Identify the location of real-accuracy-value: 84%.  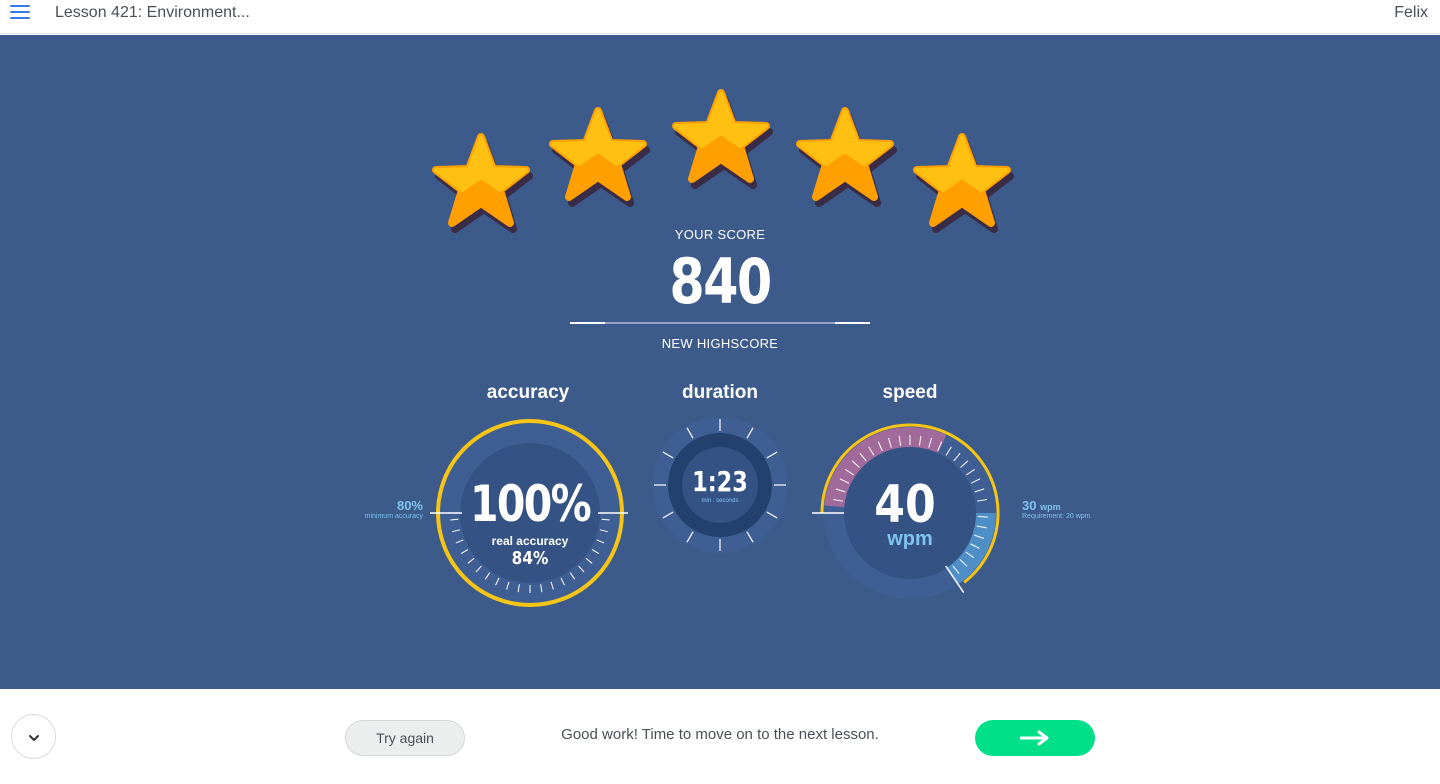
(530, 558).